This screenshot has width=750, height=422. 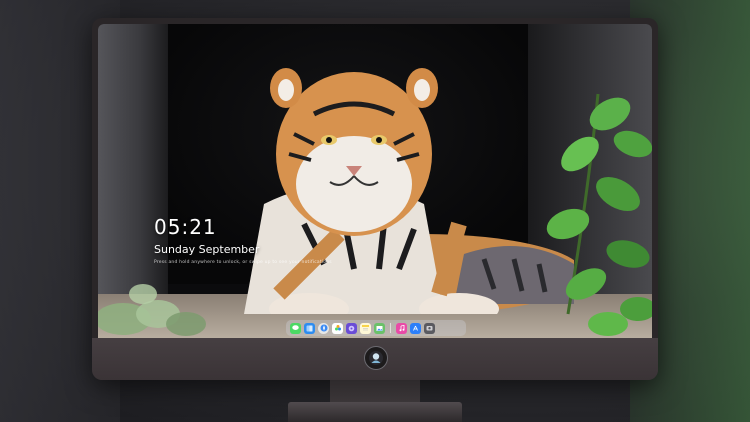 I want to click on dock, so click(x=376, y=328).